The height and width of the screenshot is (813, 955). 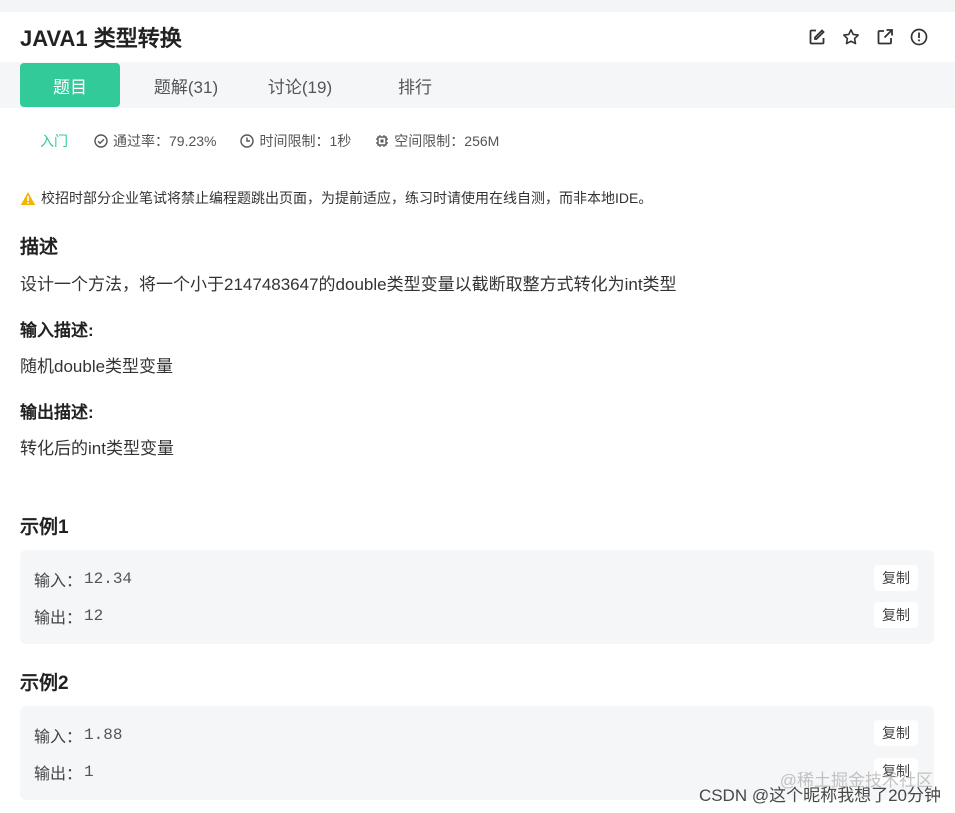 I want to click on space-limit-text: 空间限制：256M, so click(x=447, y=141).